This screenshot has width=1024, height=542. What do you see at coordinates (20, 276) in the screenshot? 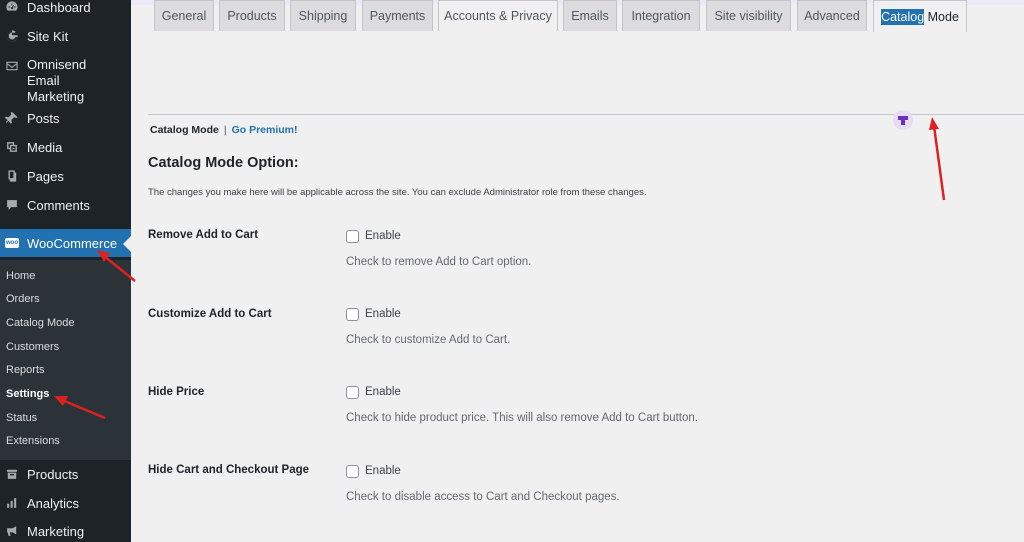
I see `submenu-item-home: Home` at bounding box center [20, 276].